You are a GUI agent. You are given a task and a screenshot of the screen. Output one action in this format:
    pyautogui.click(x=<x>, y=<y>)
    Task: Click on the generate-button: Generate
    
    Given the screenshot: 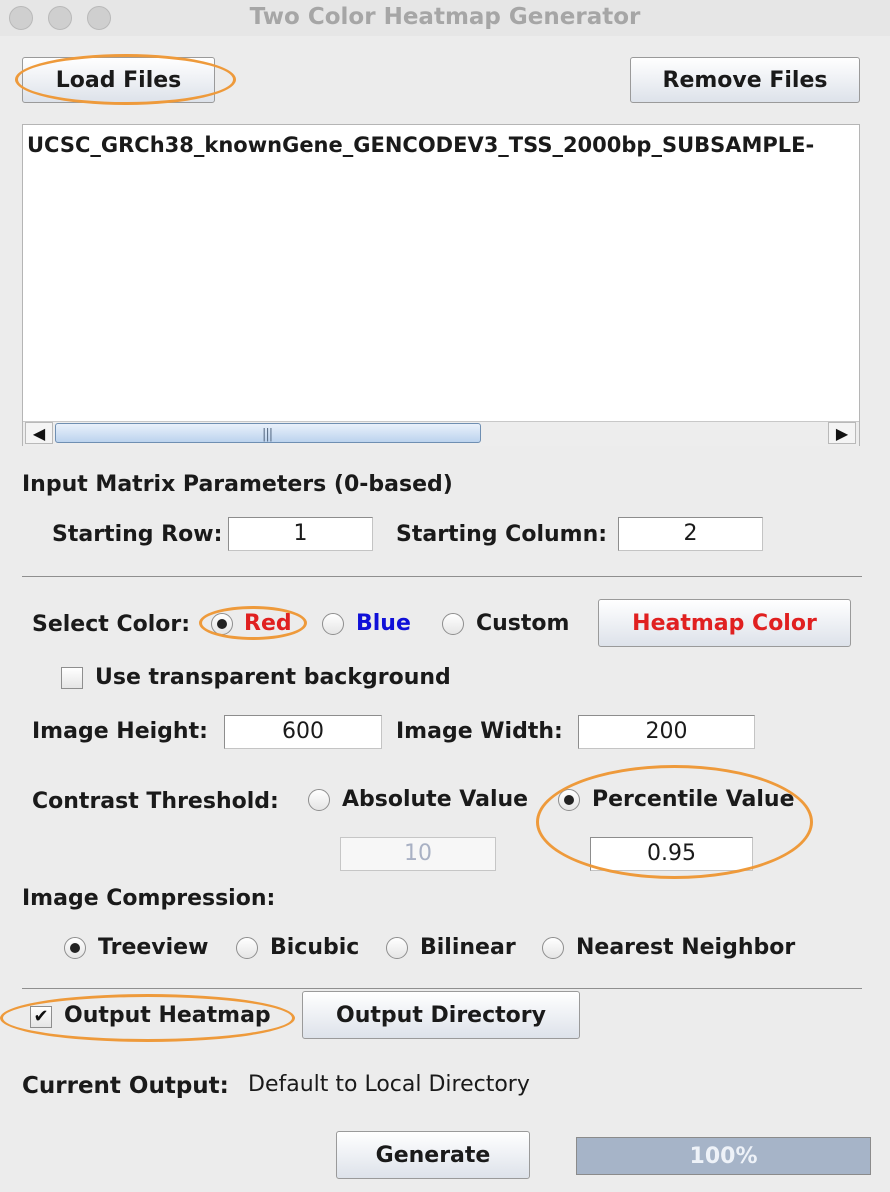 What is the action you would take?
    pyautogui.click(x=433, y=1155)
    